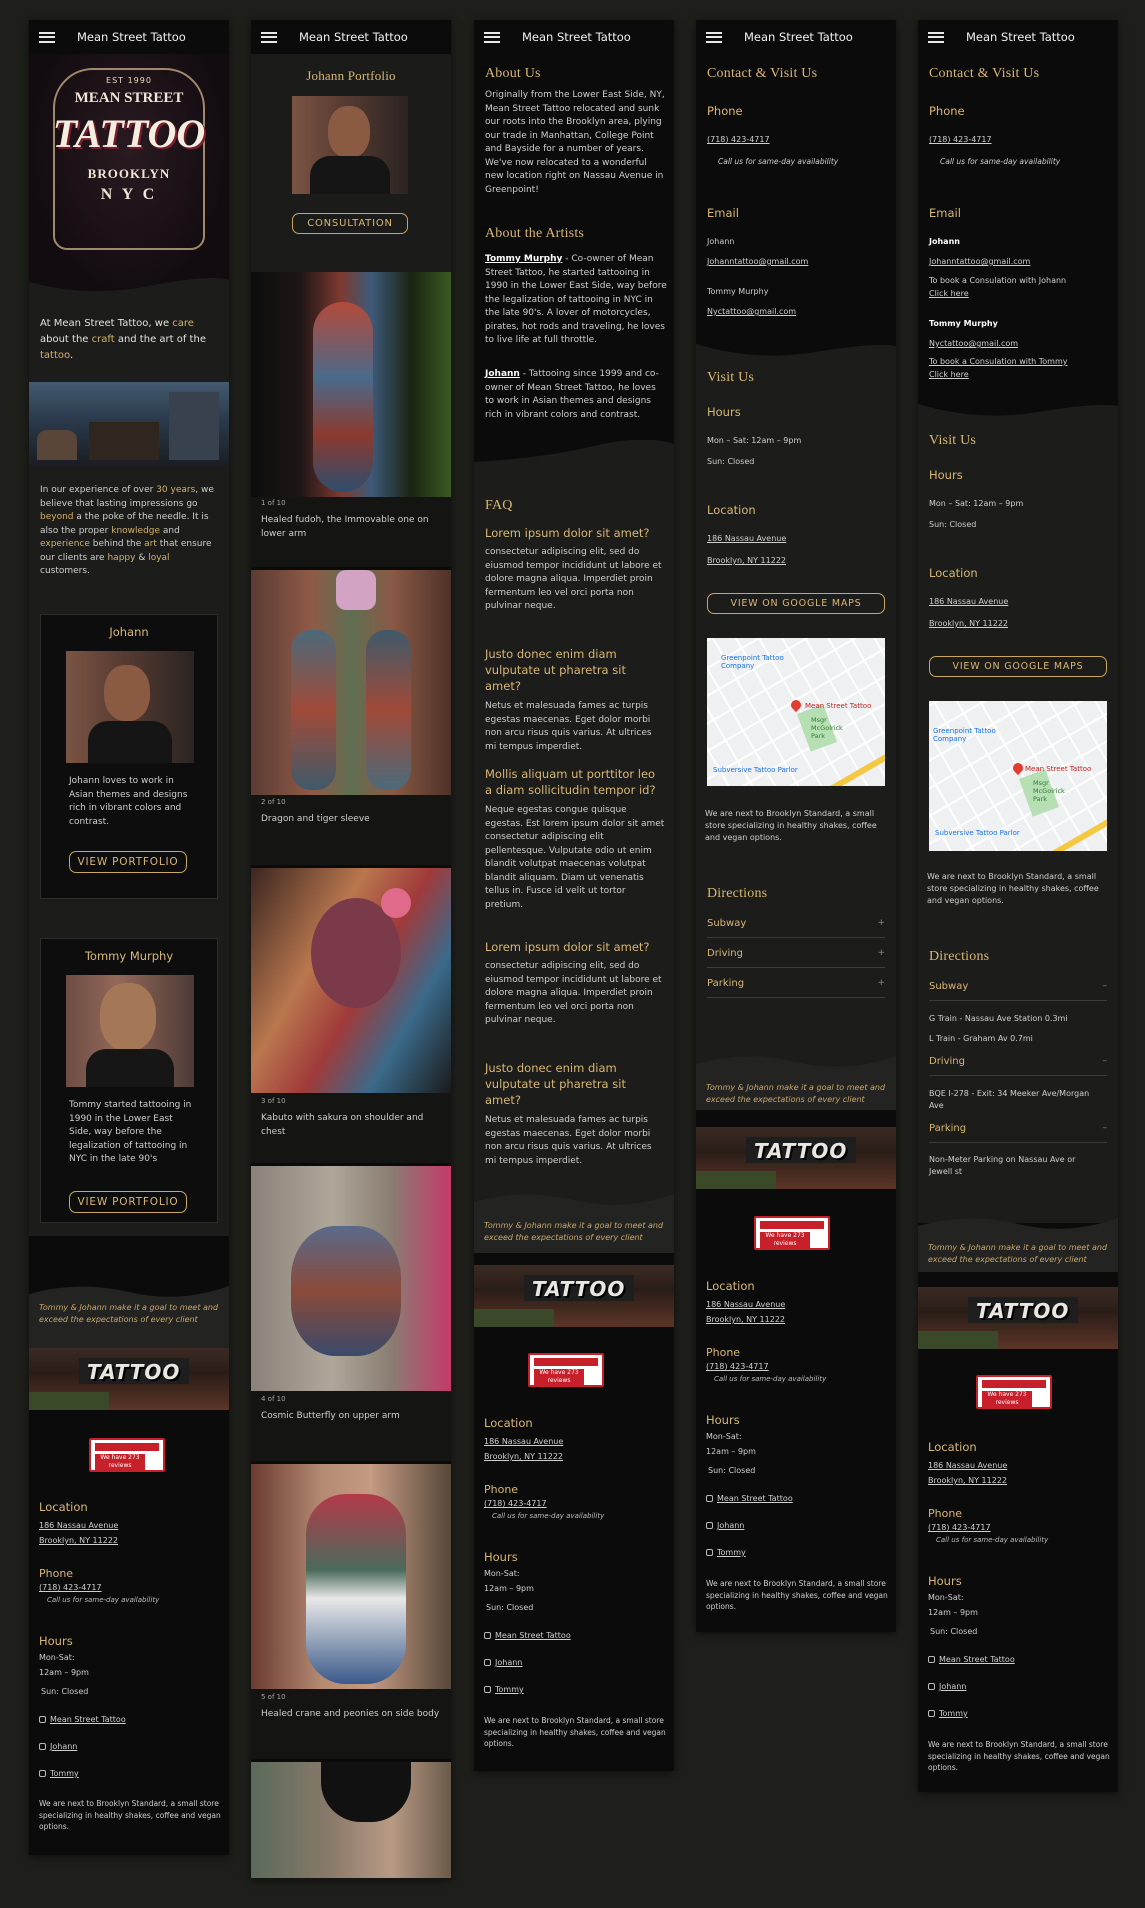 The image size is (1145, 1908). What do you see at coordinates (998, 362) in the screenshot?
I see `book-tommy: To book a Consulation with Tommy` at bounding box center [998, 362].